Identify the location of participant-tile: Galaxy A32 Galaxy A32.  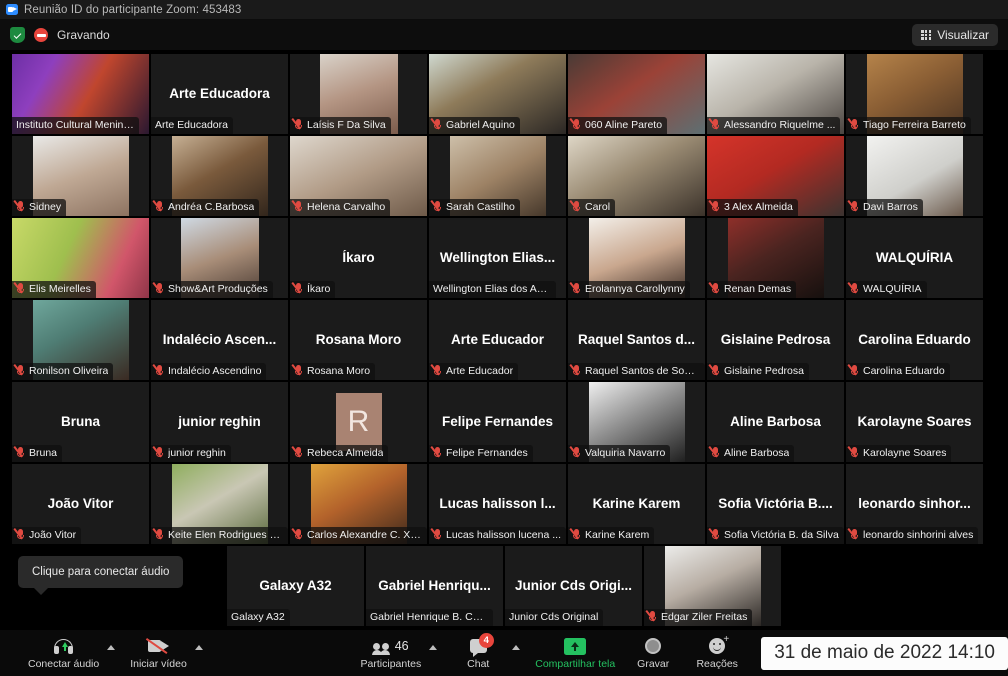
(295, 586).